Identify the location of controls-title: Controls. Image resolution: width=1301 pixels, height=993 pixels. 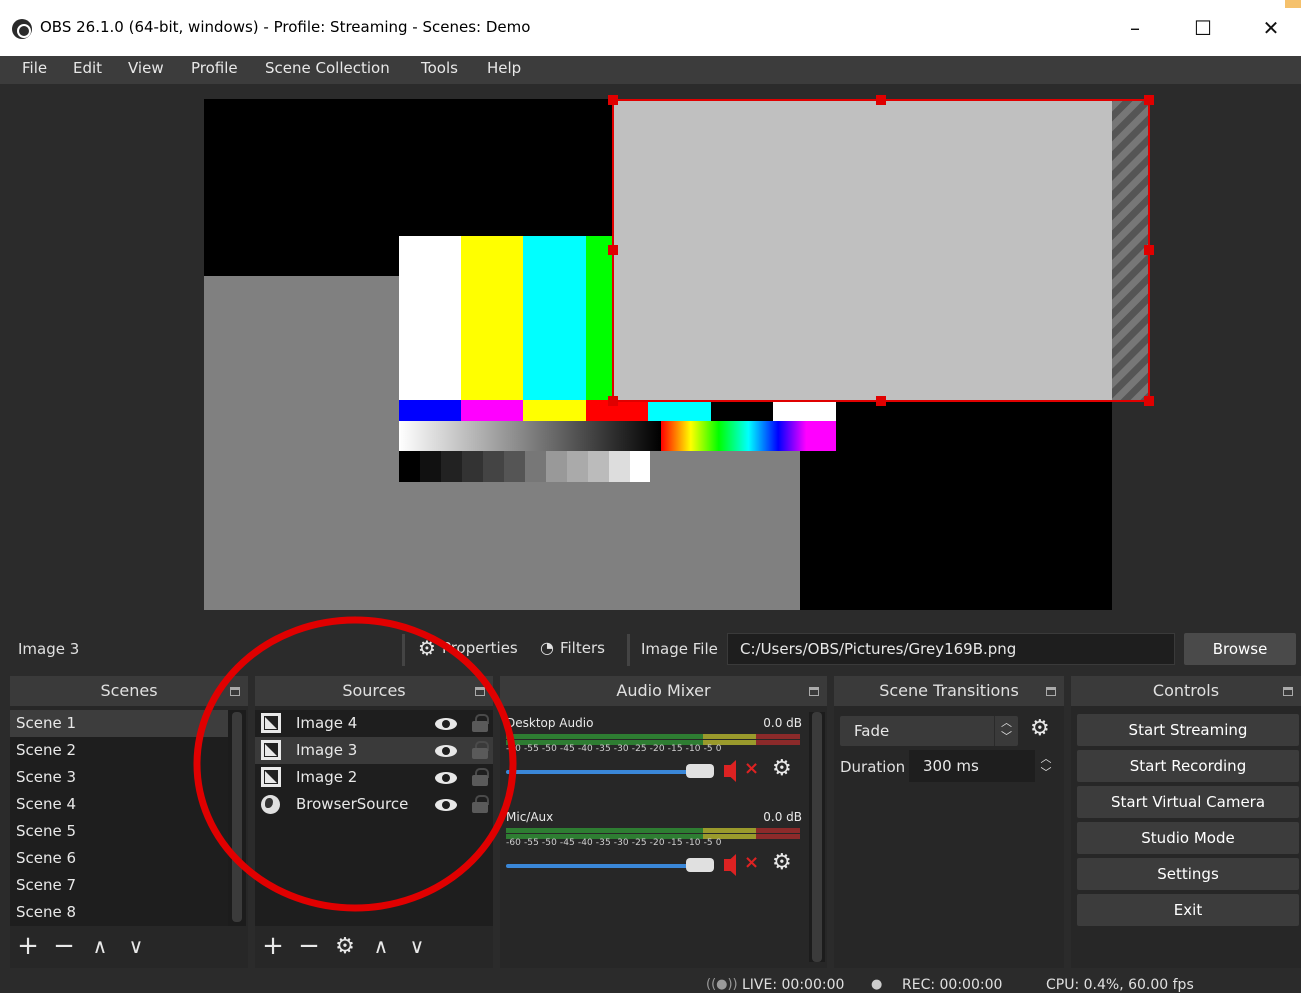
(1186, 691).